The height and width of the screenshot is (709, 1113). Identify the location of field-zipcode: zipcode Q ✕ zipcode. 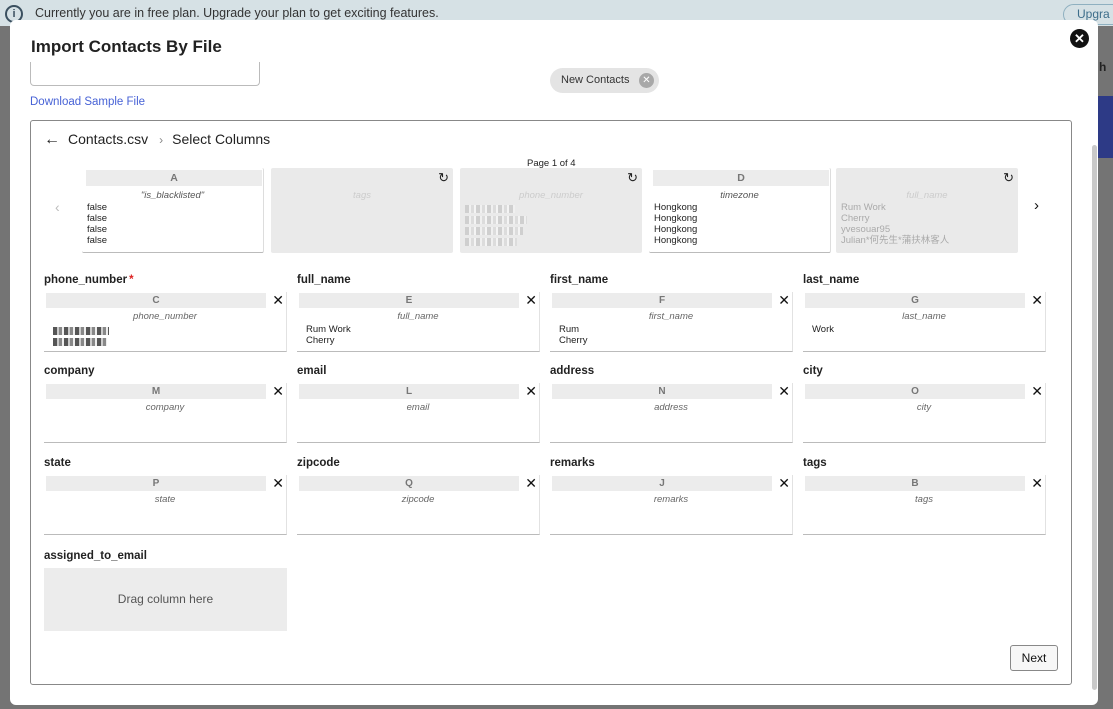
(418, 496).